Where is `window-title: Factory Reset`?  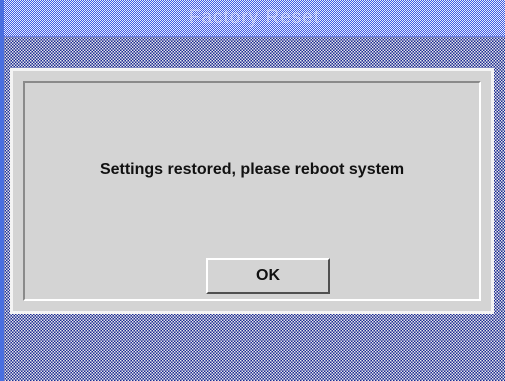 window-title: Factory Reset is located at coordinates (254, 17).